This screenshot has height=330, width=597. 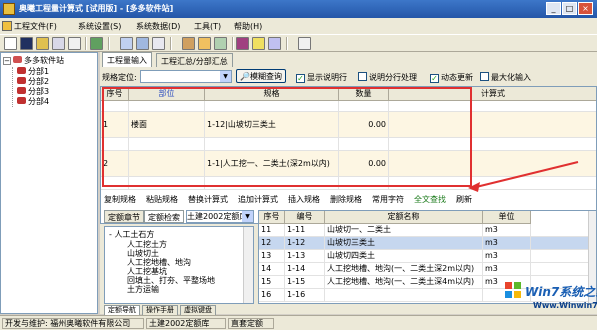 I want to click on help-icon, so click(x=274, y=43).